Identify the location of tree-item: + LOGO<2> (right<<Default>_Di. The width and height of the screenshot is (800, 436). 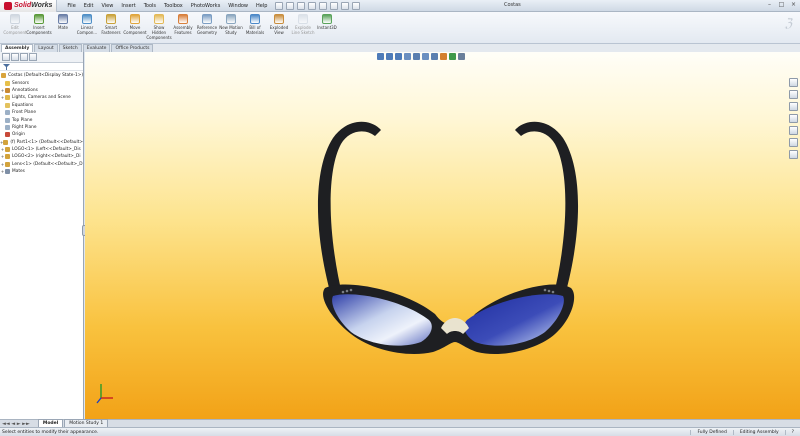
(41, 156).